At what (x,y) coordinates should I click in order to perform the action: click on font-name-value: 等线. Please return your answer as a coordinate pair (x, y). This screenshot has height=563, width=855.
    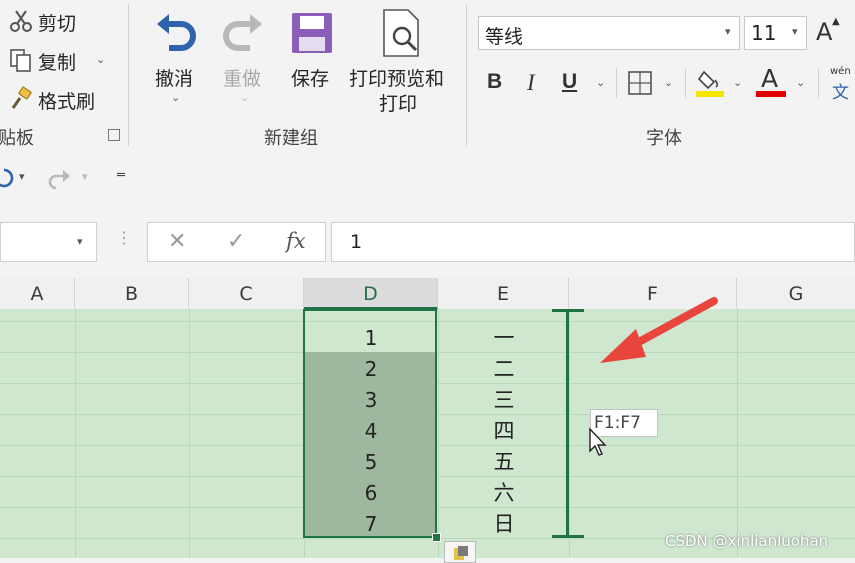
    Looking at the image, I should click on (504, 37).